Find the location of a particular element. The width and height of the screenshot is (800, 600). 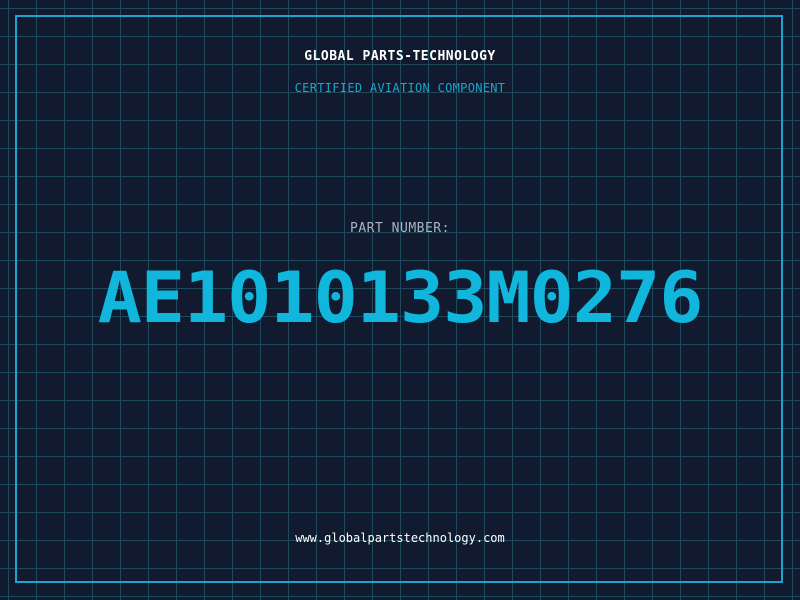

part-number-value: AE1010133M0276 is located at coordinates (400, 298).